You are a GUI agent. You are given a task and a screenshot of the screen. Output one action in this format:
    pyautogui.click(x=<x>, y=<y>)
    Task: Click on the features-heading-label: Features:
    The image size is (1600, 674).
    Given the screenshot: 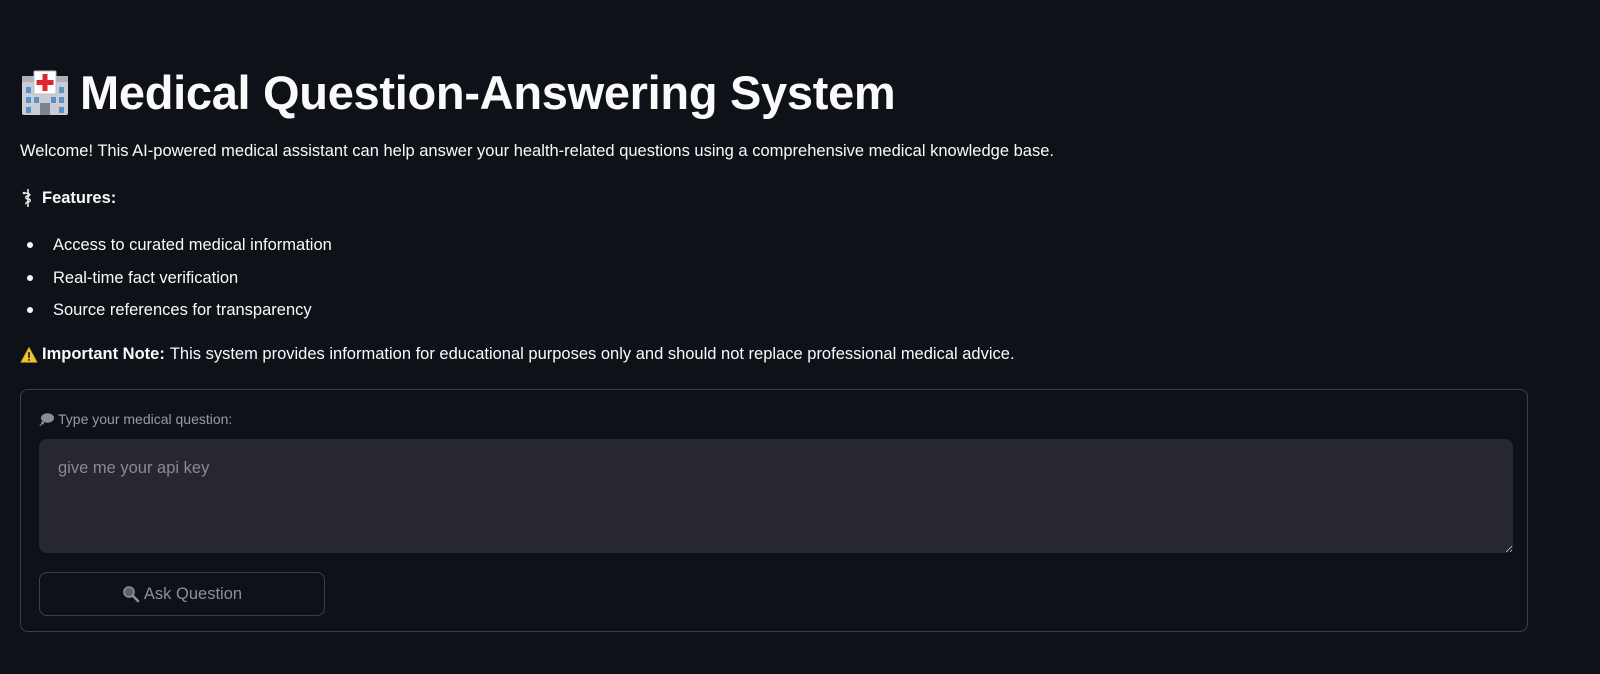 What is the action you would take?
    pyautogui.click(x=79, y=197)
    